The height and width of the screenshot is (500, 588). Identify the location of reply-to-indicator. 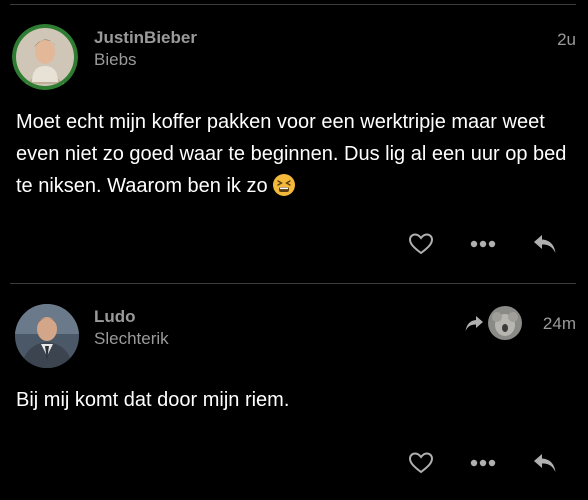
(493, 323).